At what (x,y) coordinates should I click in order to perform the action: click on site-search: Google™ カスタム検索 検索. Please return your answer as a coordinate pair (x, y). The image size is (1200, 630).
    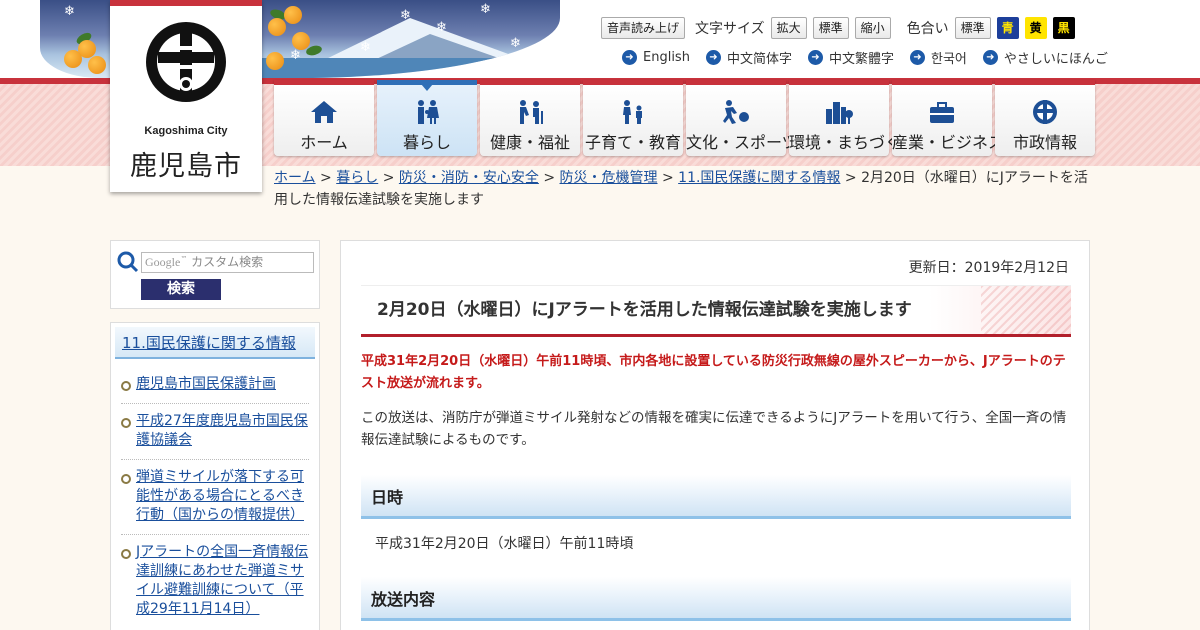
    Looking at the image, I should click on (215, 274).